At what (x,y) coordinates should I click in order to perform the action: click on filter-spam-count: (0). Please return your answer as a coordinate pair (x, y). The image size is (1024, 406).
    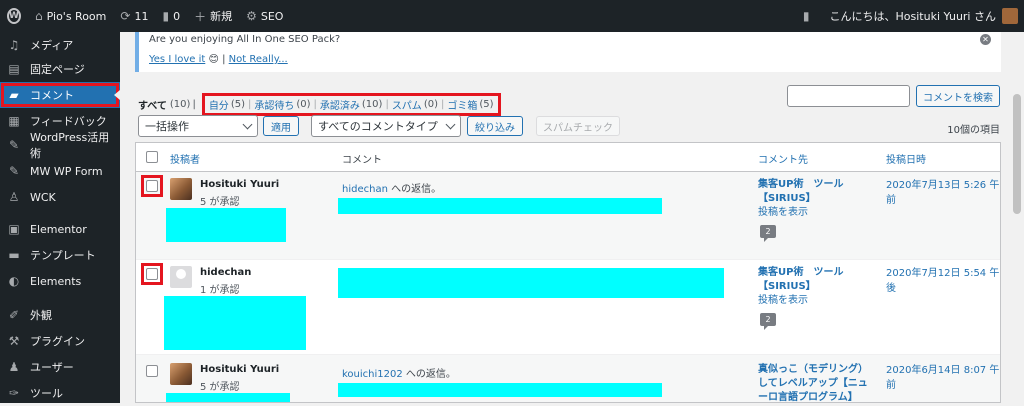
    Looking at the image, I should click on (430, 104).